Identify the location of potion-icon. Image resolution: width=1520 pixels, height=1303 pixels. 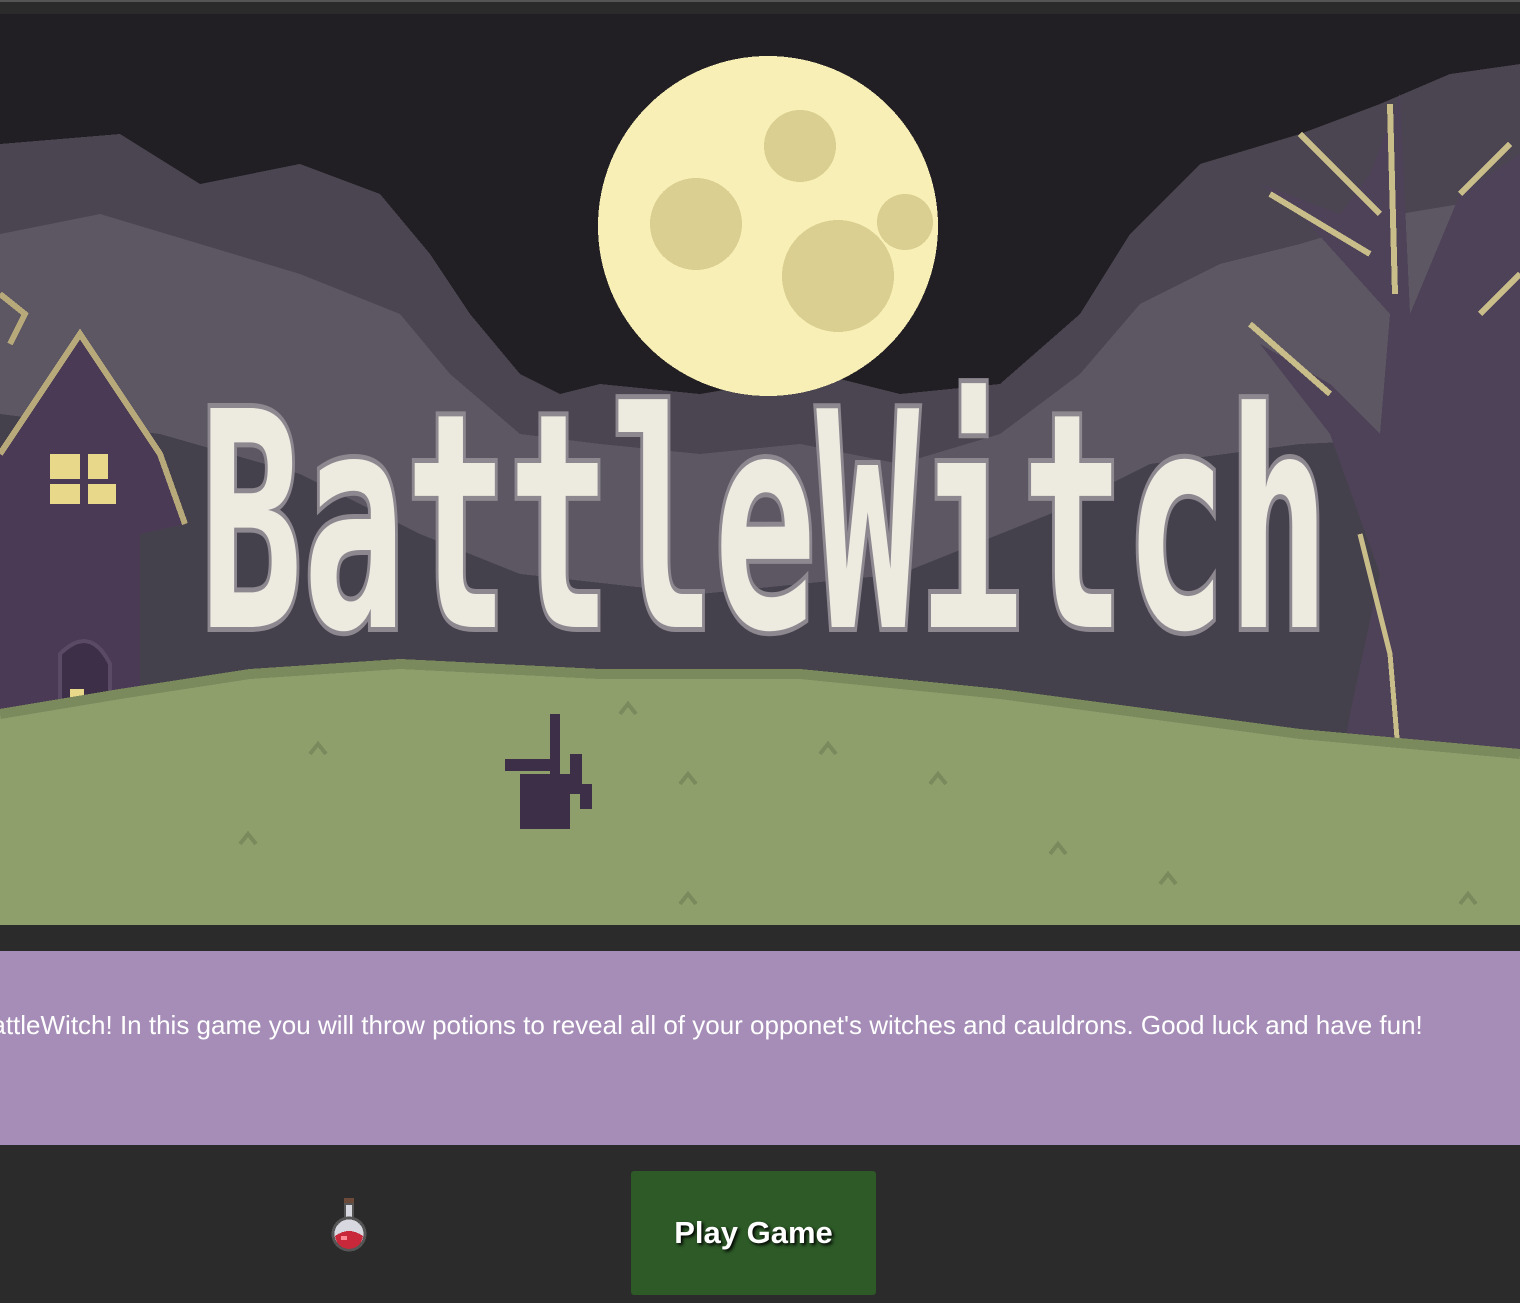
(349, 1228).